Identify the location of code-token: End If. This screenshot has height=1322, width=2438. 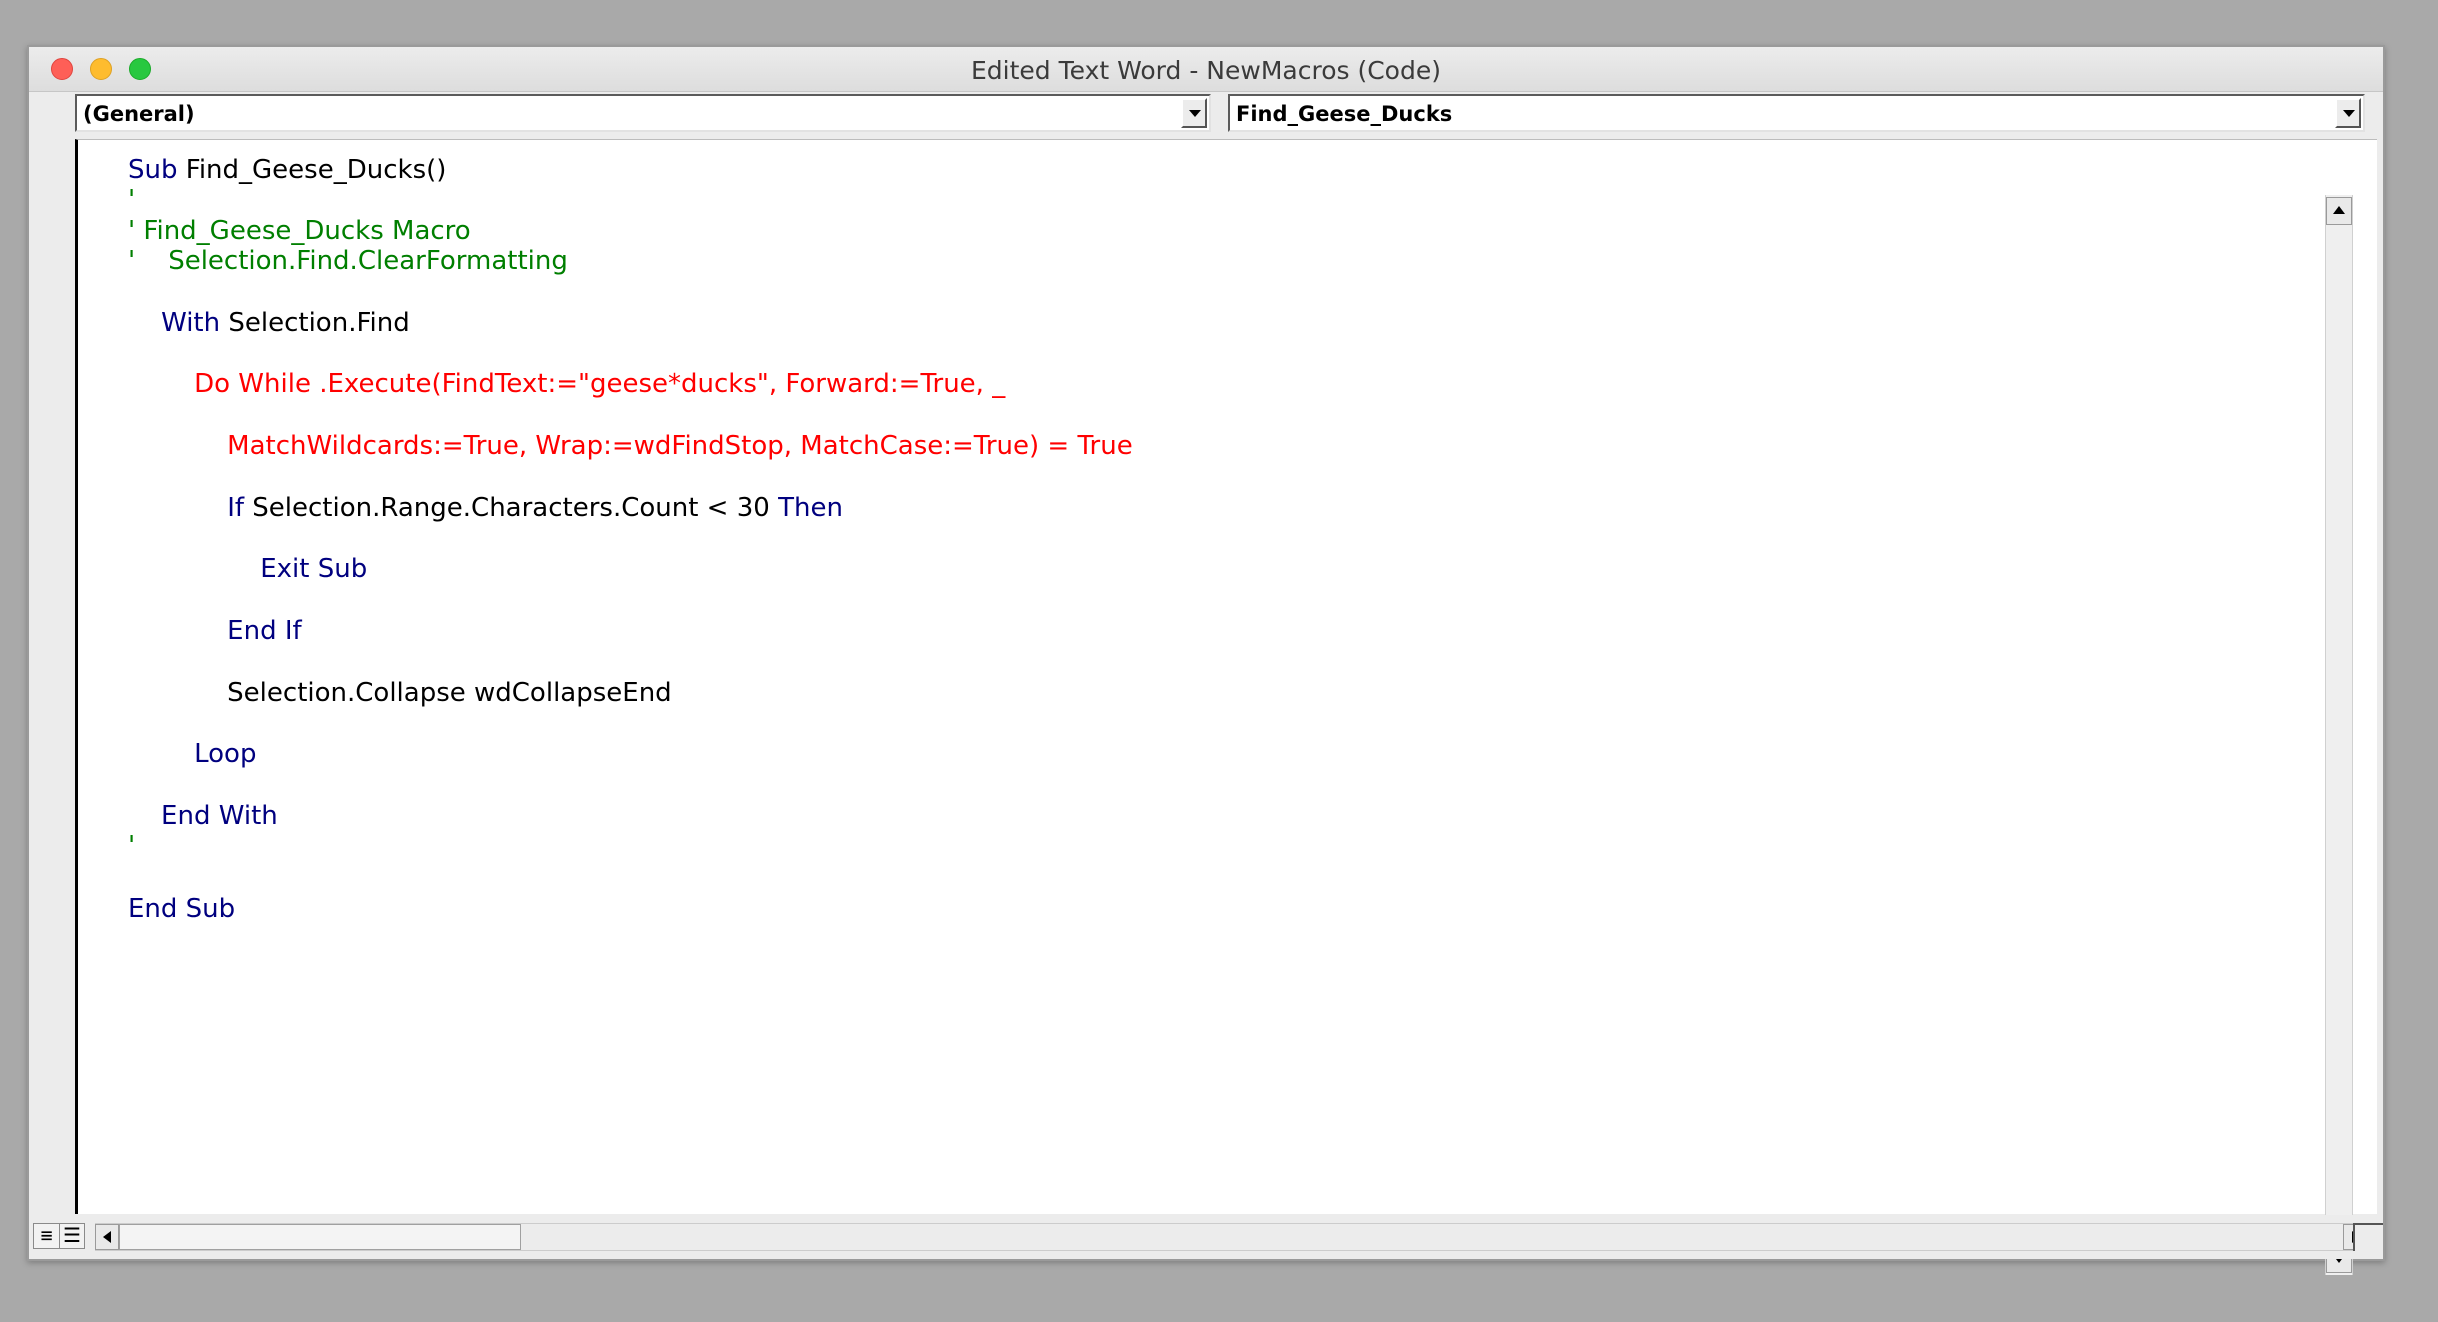
(215, 631).